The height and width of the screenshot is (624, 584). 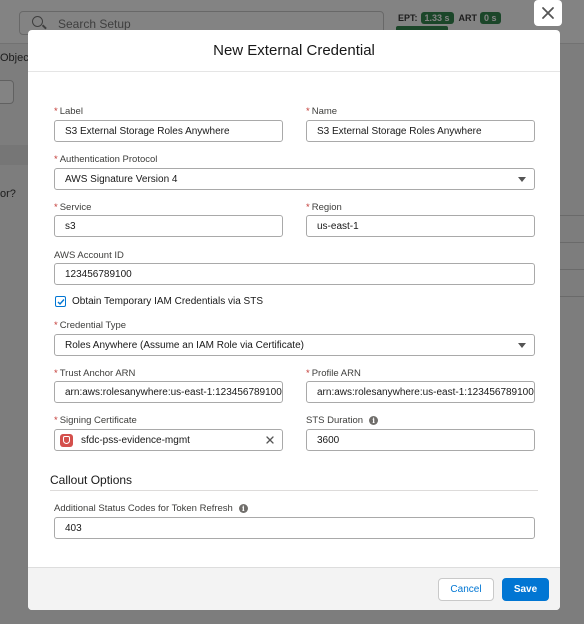 I want to click on signing-cert-label: * Signing Certificate, so click(x=95, y=420).